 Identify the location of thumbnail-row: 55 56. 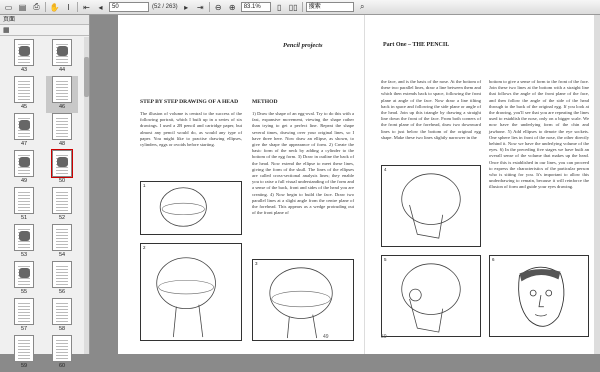
(43, 279).